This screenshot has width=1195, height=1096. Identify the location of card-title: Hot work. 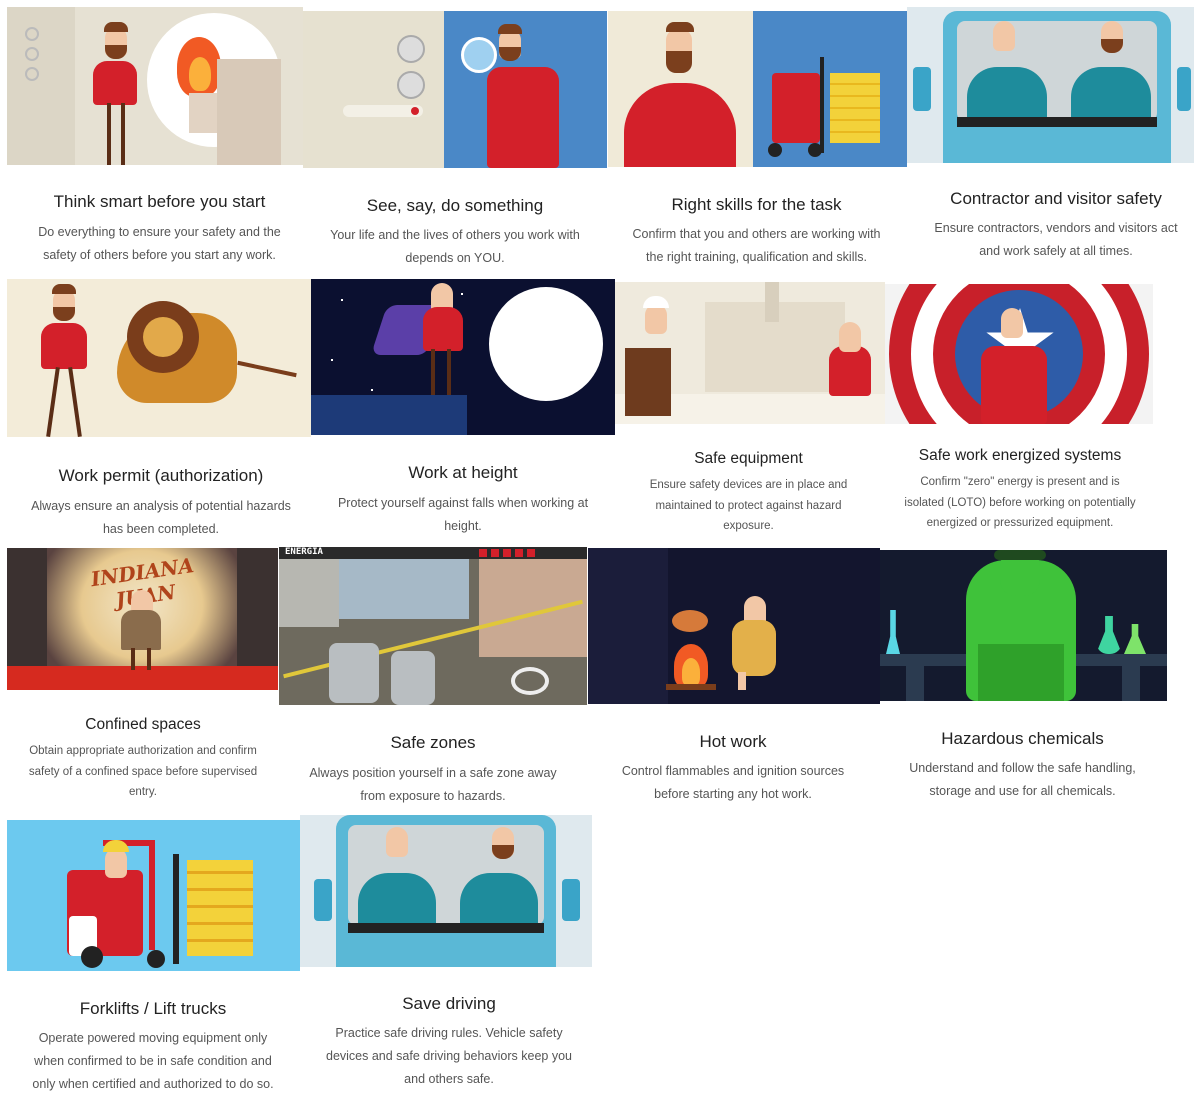
(733, 741).